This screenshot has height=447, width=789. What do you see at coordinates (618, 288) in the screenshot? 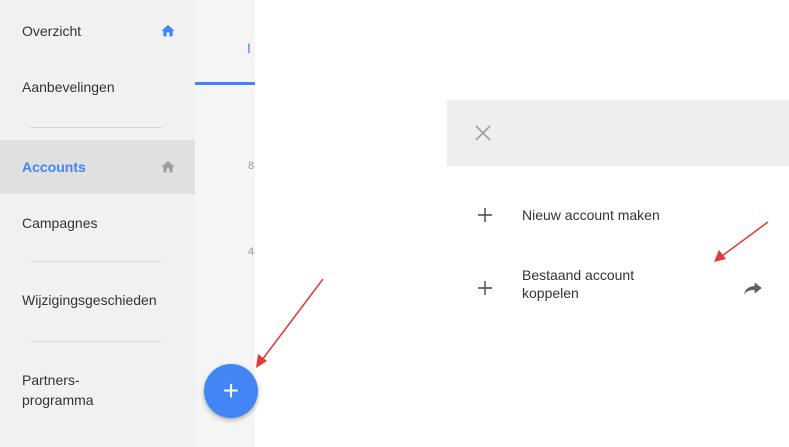
I see `link-existing-account-item: Bestaand account koppelen` at bounding box center [618, 288].